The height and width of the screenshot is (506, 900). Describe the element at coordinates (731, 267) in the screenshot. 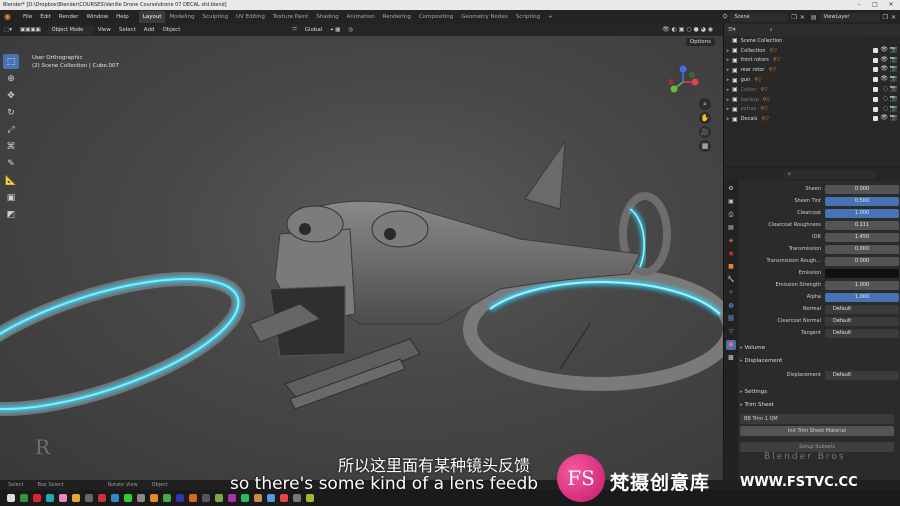

I see `object-tab-icon: ■` at that location.